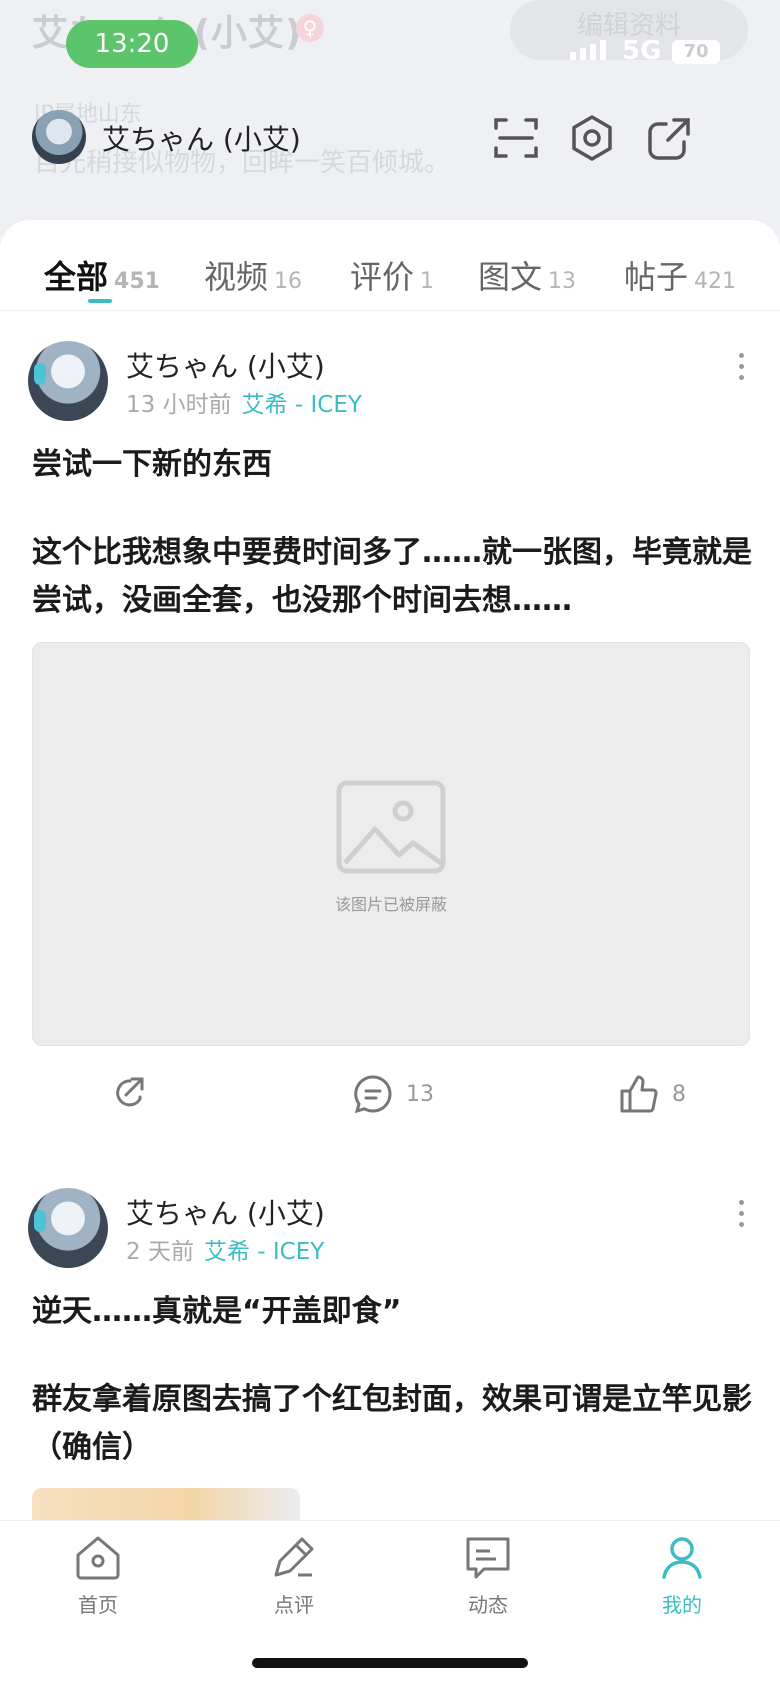 This screenshot has height=1689, width=780. What do you see at coordinates (488, 1558) in the screenshot?
I see `message-icon` at bounding box center [488, 1558].